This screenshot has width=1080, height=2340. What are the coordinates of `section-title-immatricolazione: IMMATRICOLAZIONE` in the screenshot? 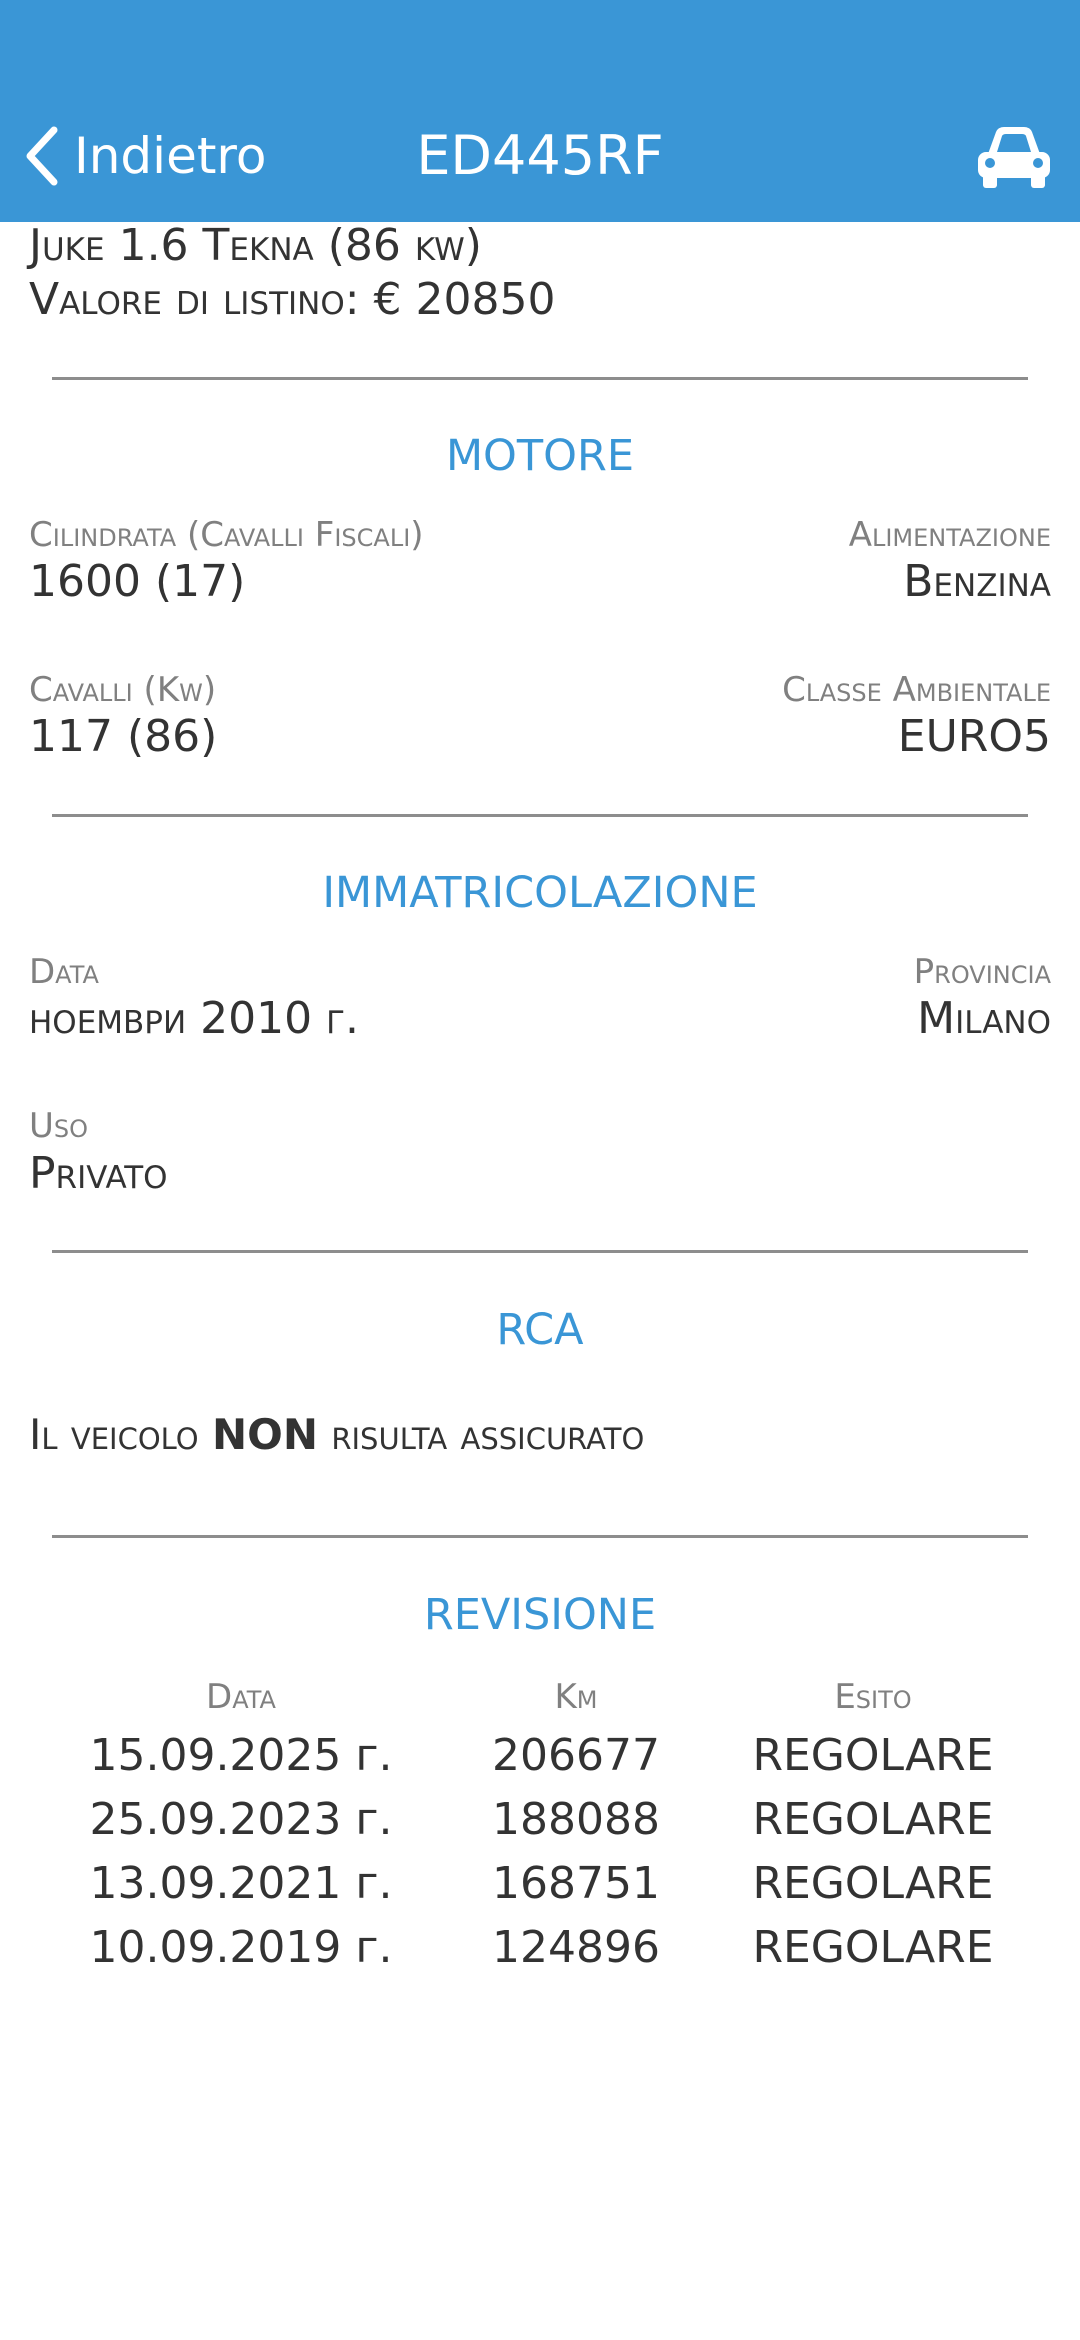 It's located at (540, 893).